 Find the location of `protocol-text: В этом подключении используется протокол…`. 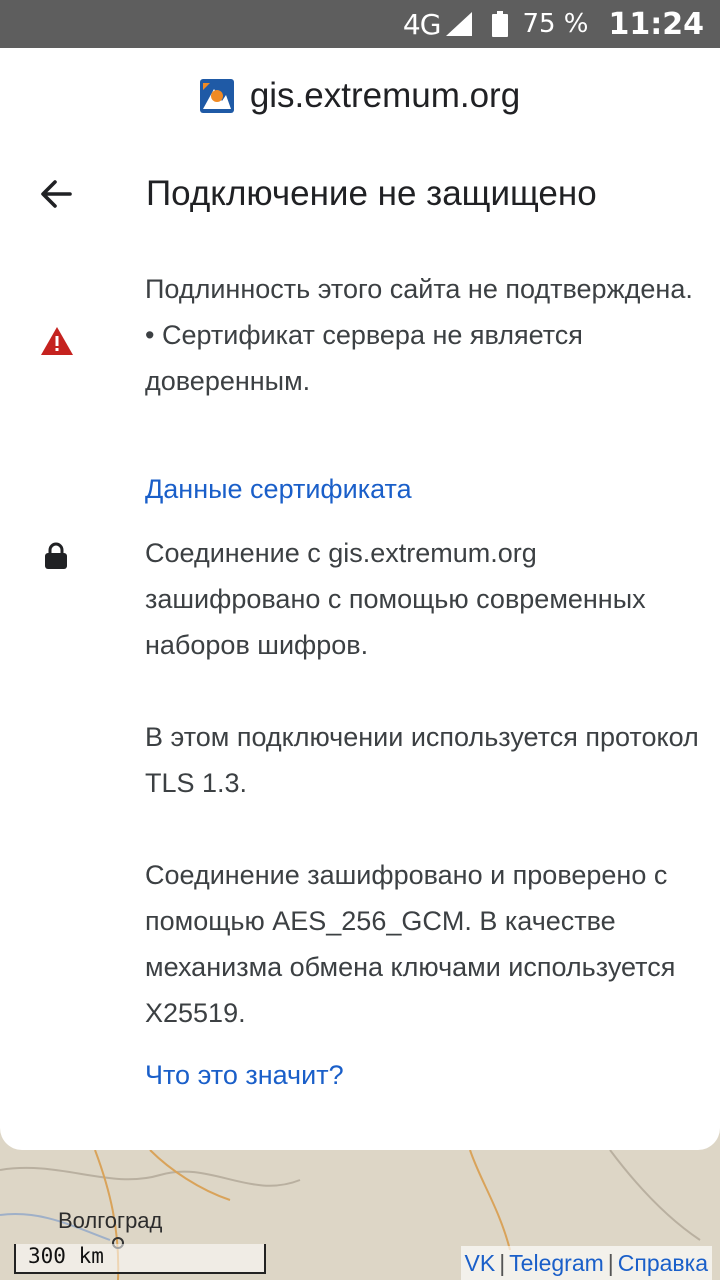

protocol-text: В этом подключении используется протокол… is located at coordinates (425, 760).